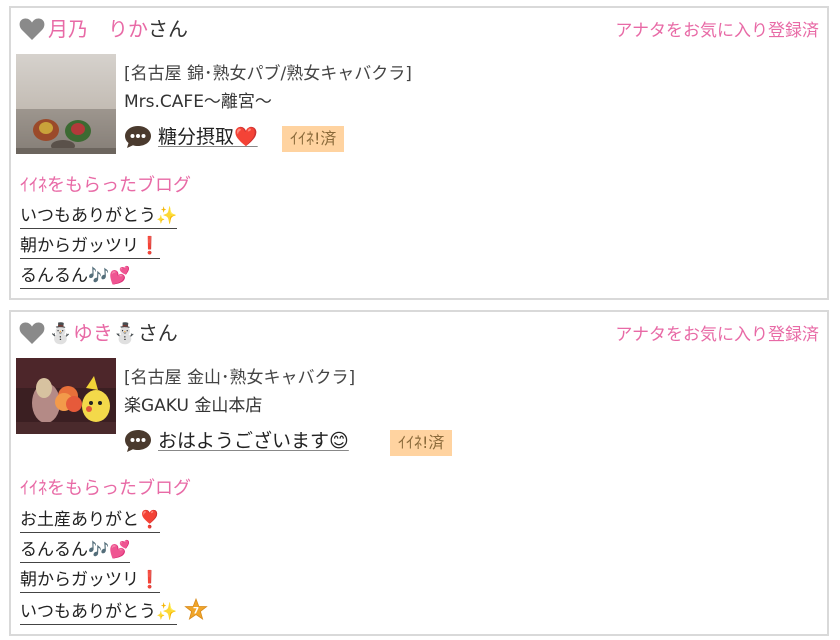  What do you see at coordinates (196, 612) in the screenshot?
I see `svg-text: 7` at bounding box center [196, 612].